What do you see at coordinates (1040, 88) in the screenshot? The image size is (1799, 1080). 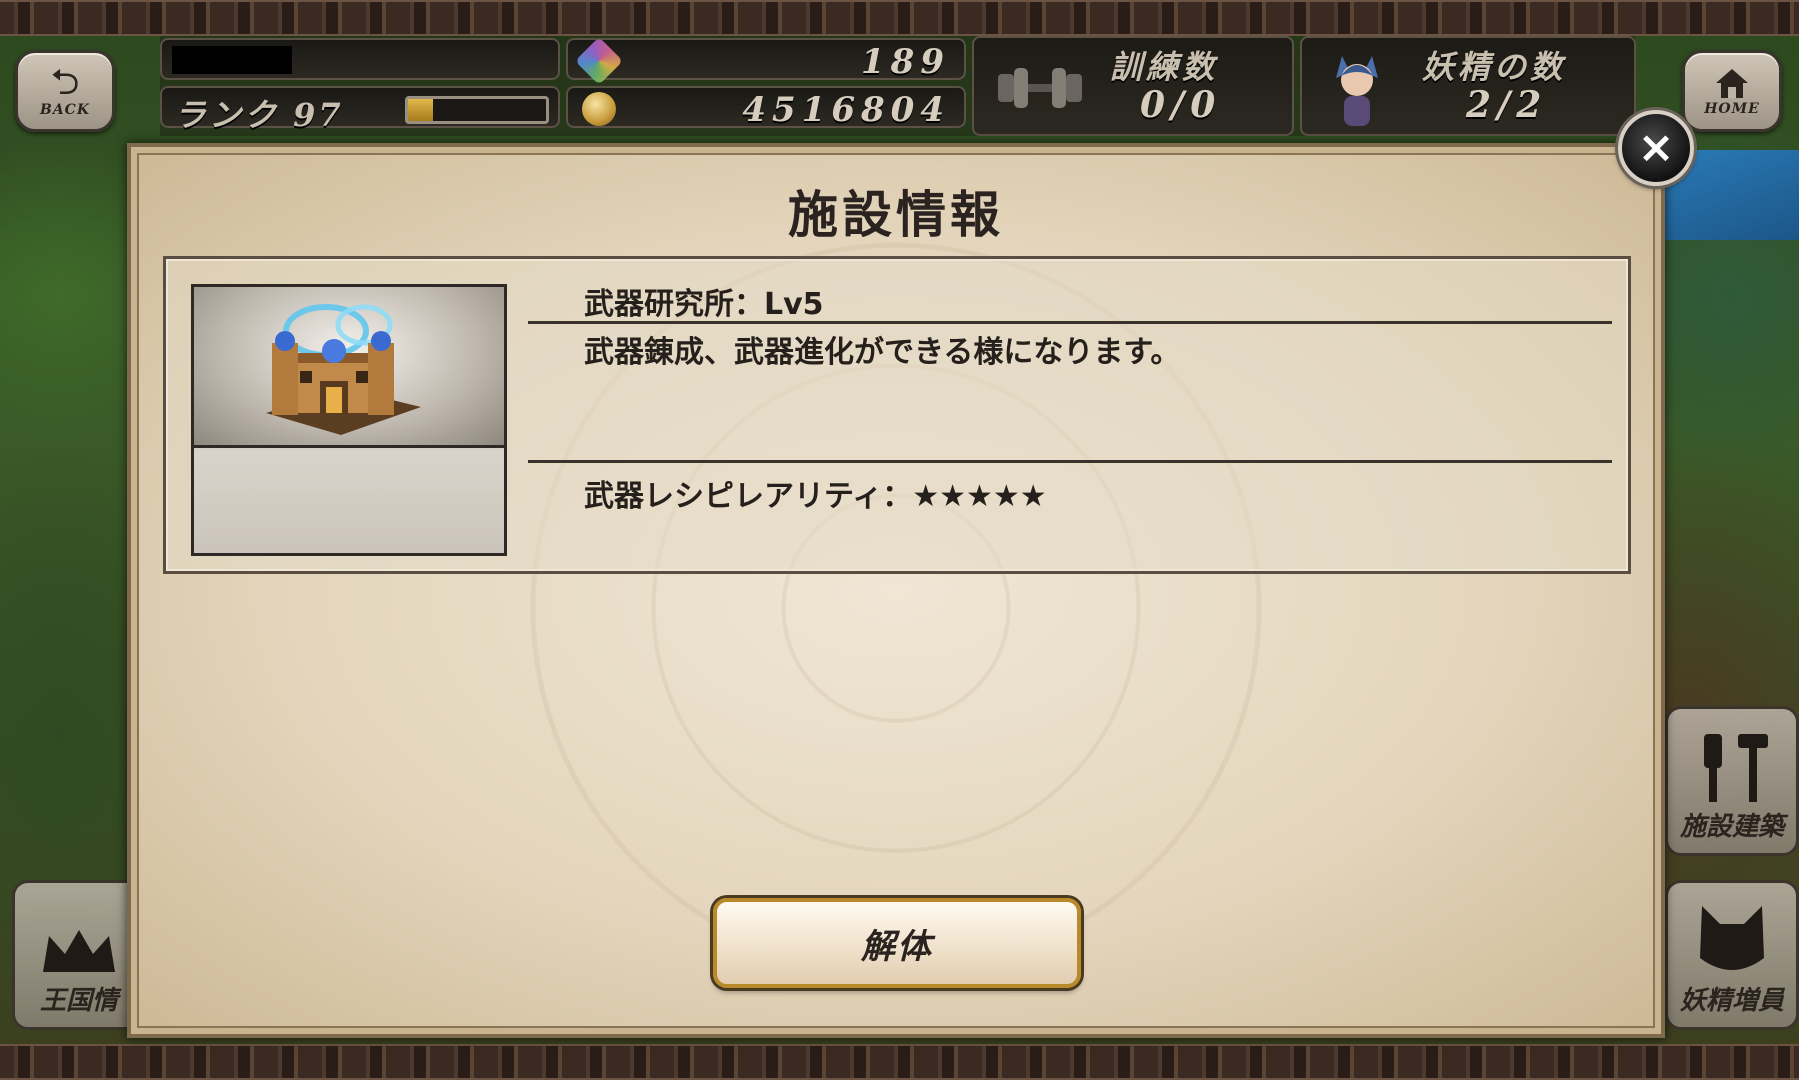 I see `dumbbell-icon` at bounding box center [1040, 88].